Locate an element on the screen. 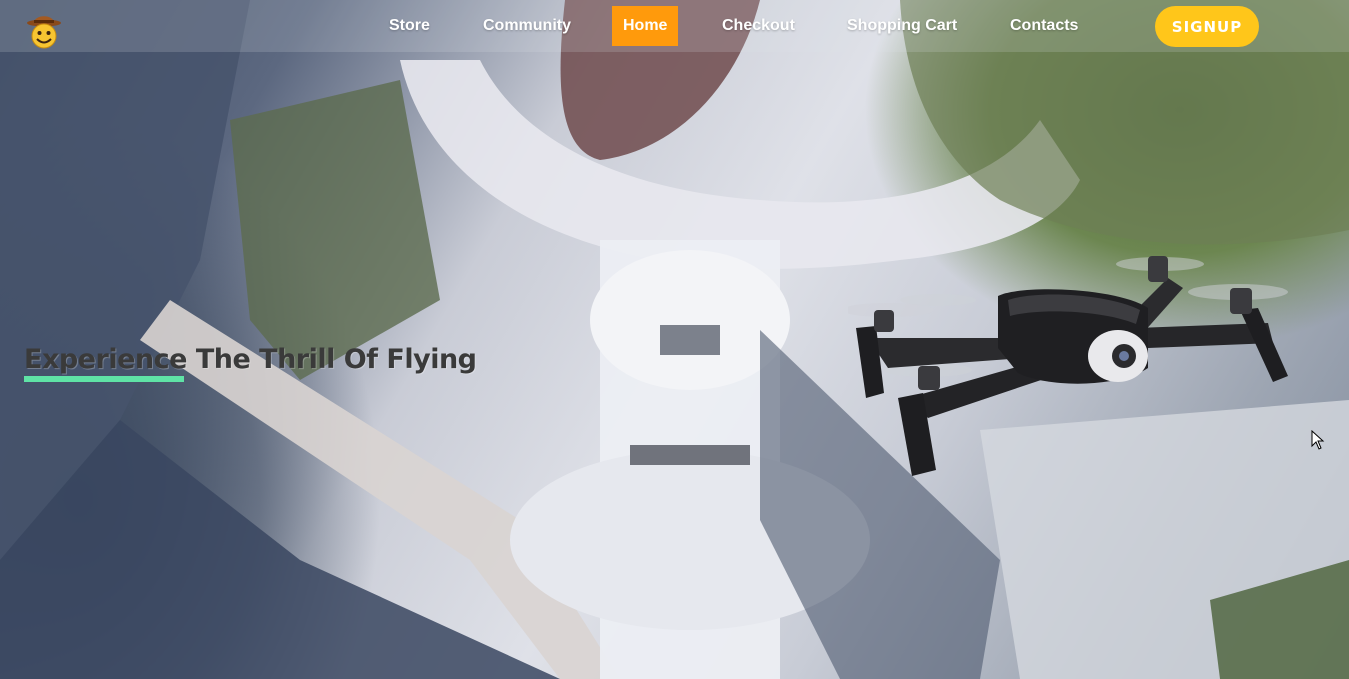  mouse-cursor-icon is located at coordinates (1318, 440).